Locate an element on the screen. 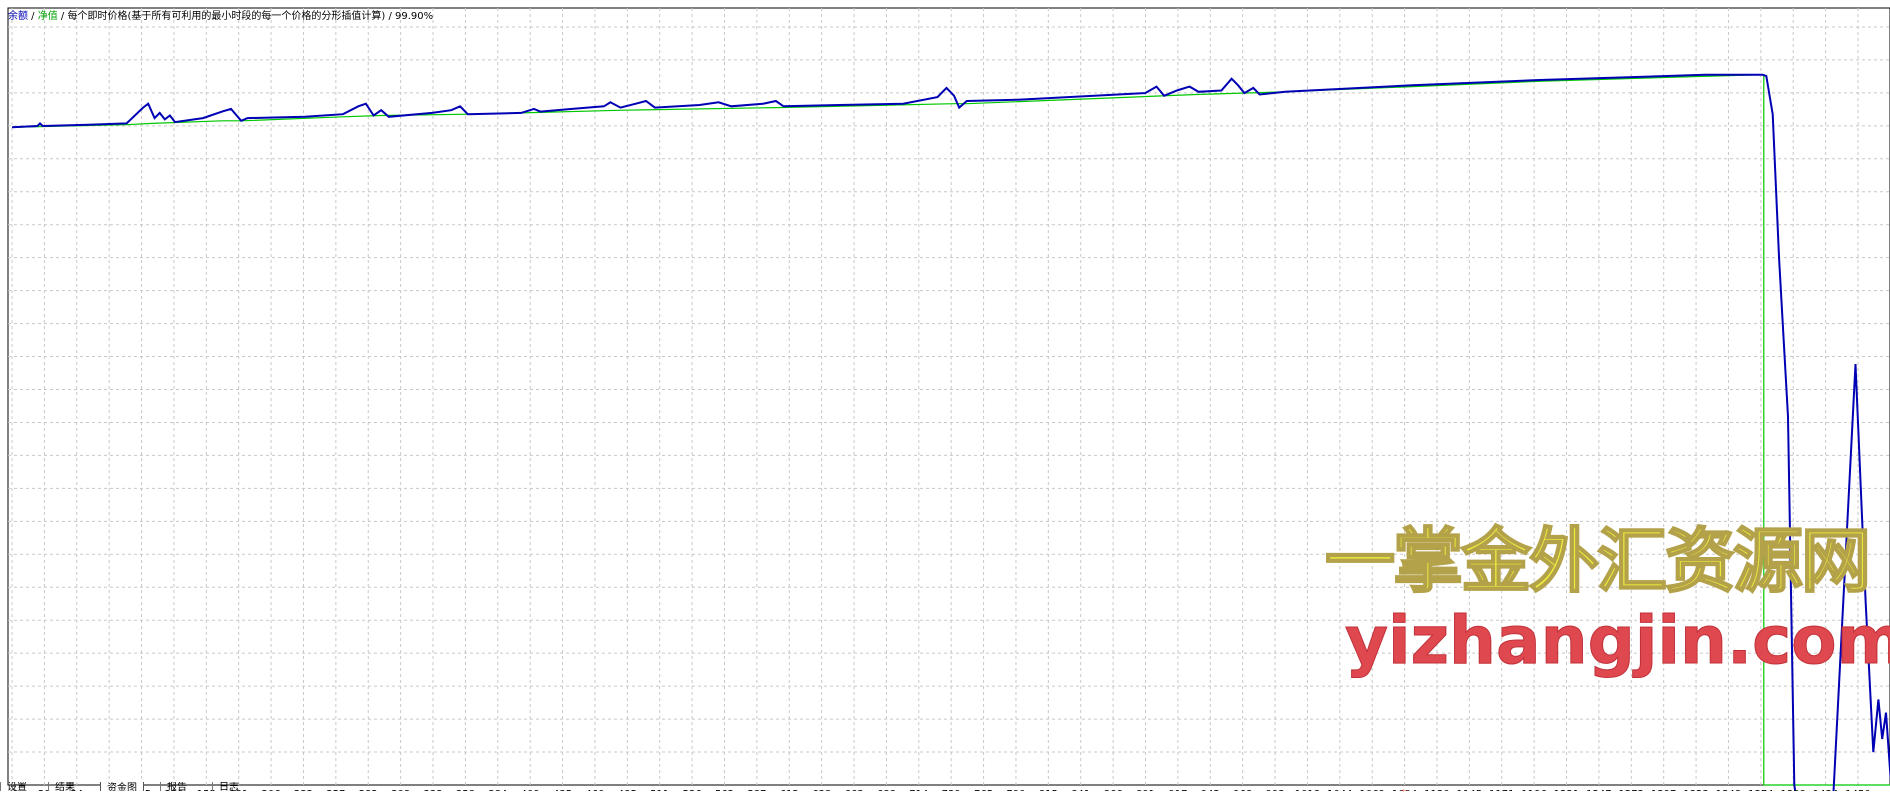  tab-graph: 资金图 is located at coordinates (122, 786).